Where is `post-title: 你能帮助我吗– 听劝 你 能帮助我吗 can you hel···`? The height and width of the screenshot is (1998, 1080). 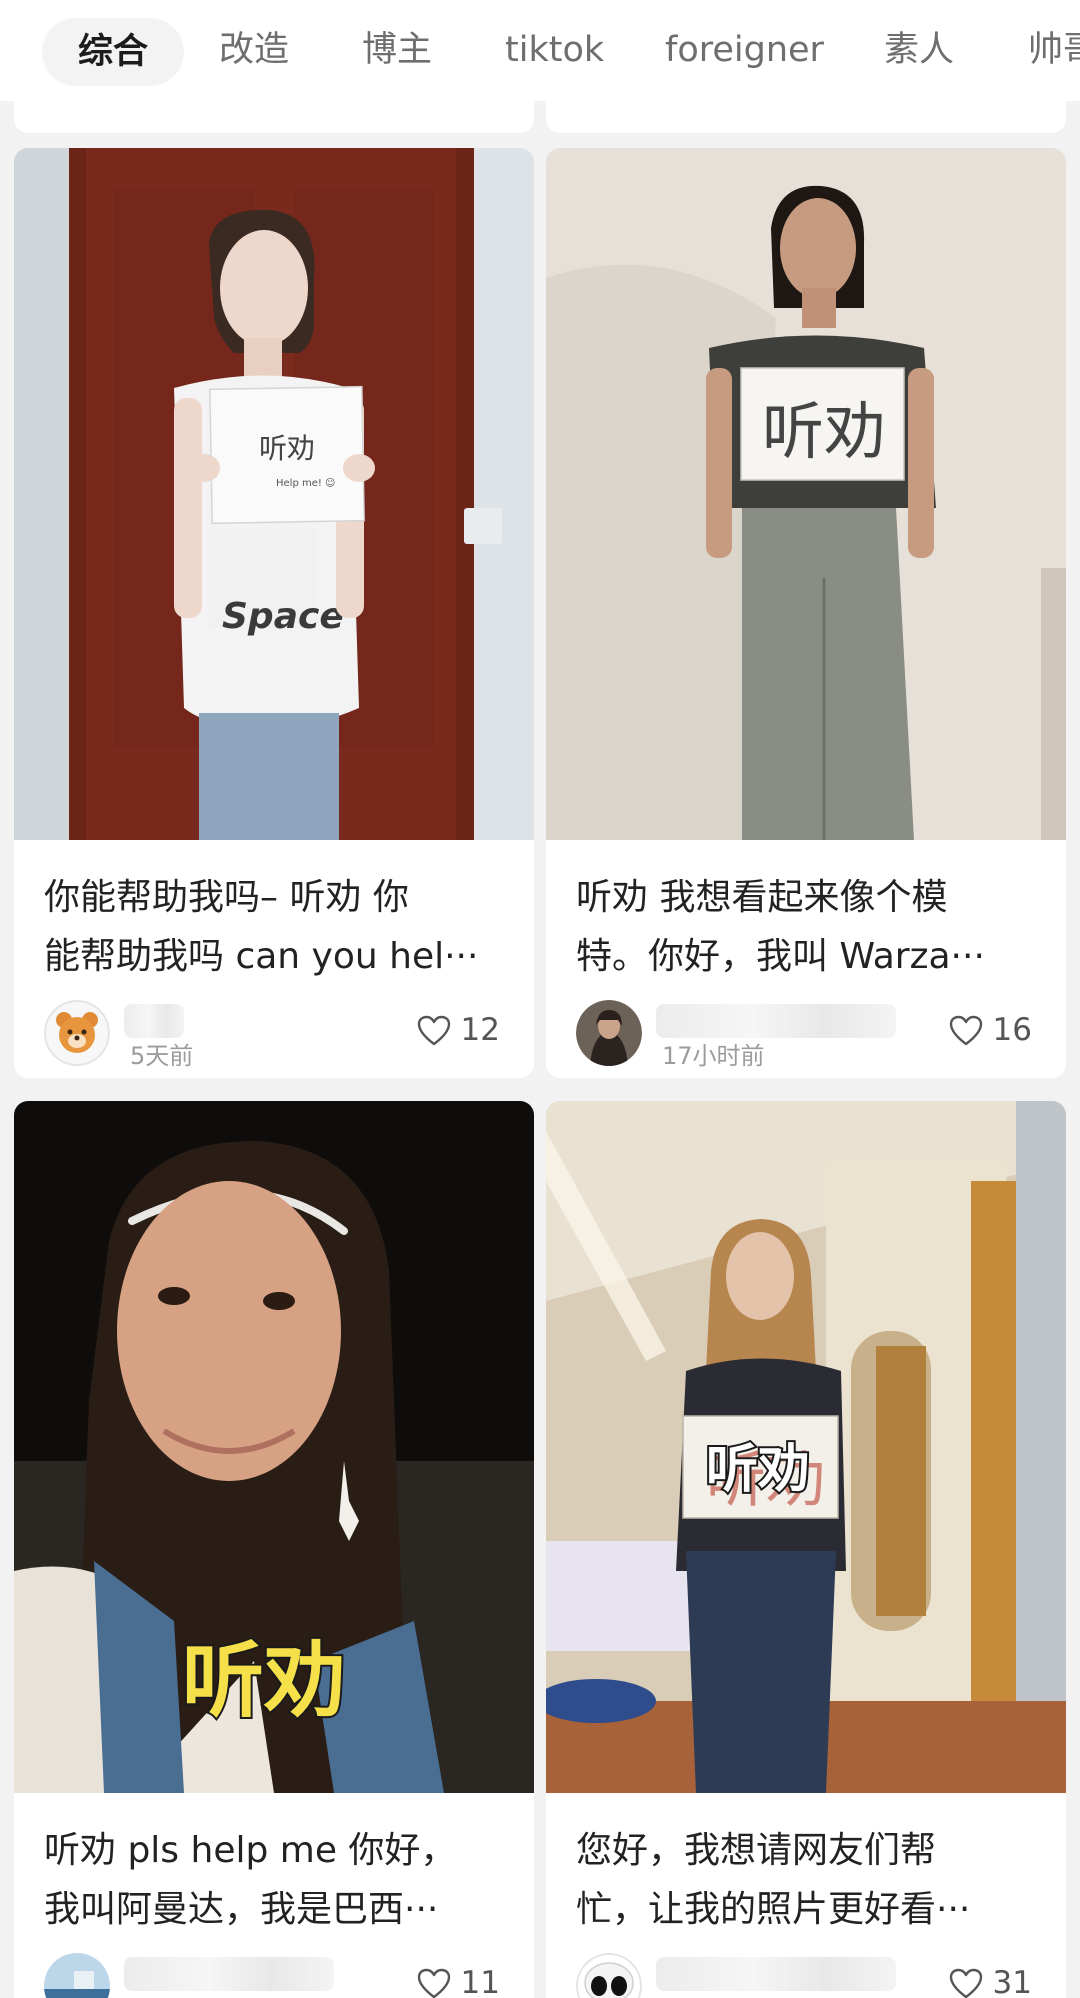 post-title: 你能帮助我吗– 听劝 你 能帮助我吗 can you hel··· is located at coordinates (281, 927).